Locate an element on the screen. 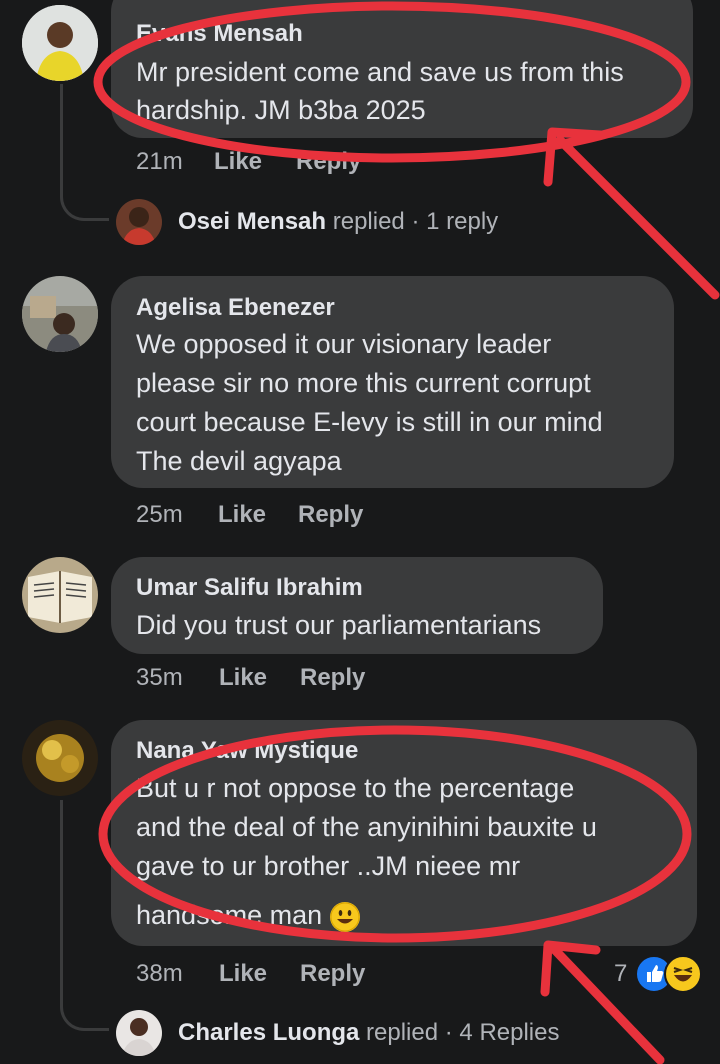  comment-time: 21m is located at coordinates (159, 161).